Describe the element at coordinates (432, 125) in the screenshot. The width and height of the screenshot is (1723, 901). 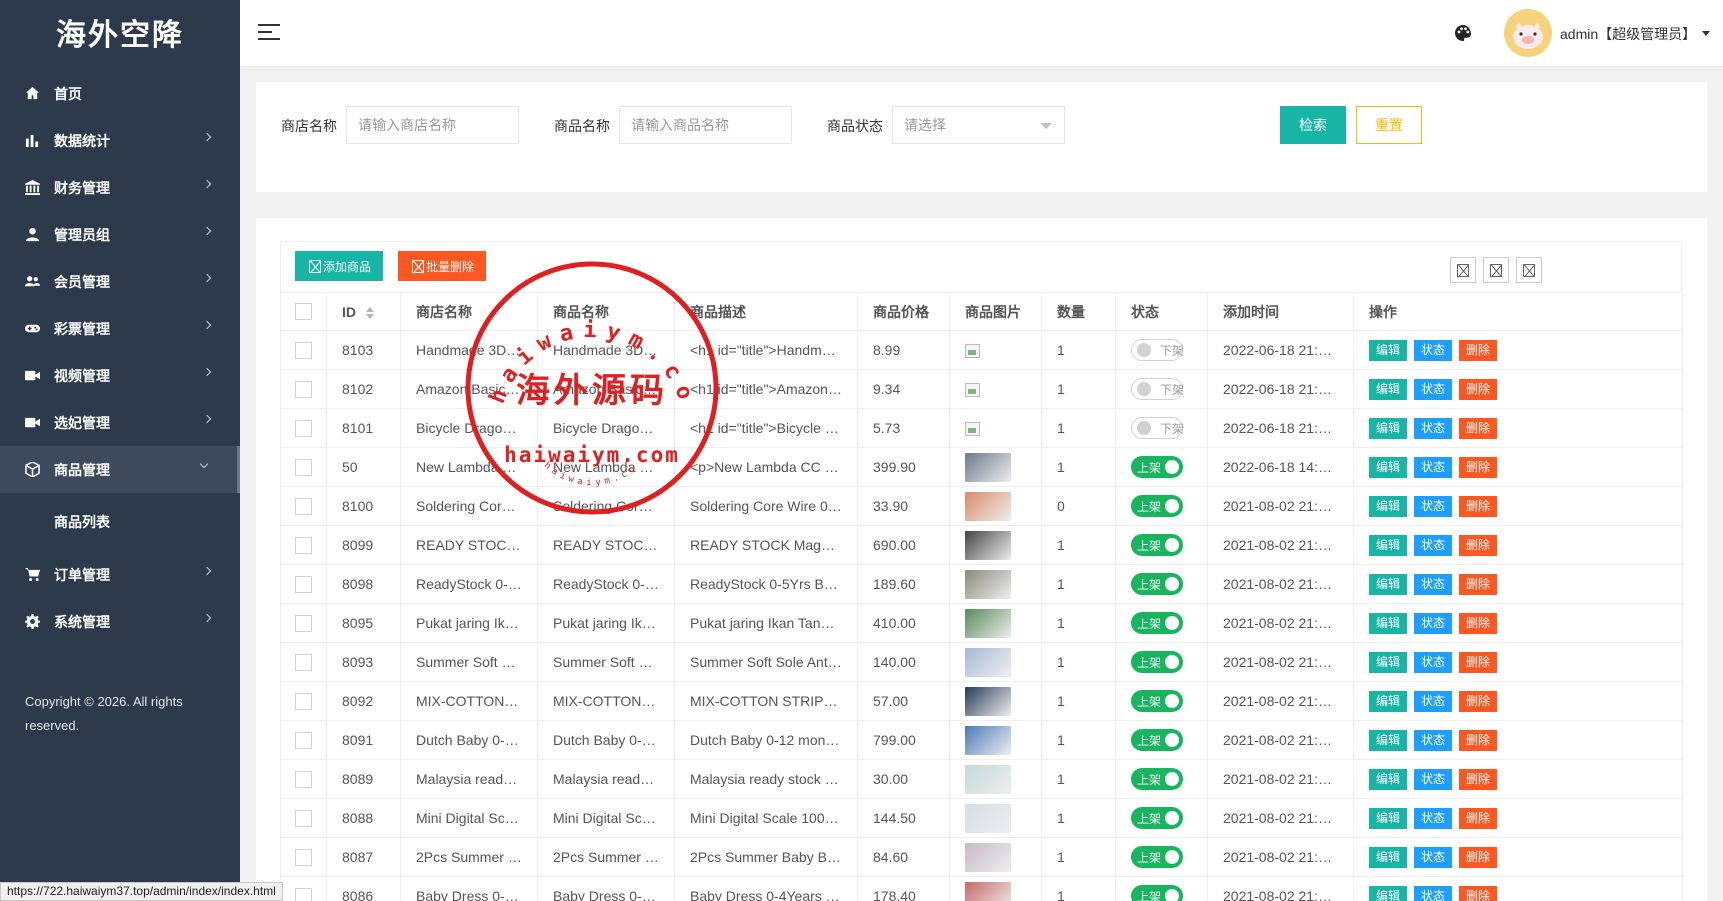
I see `shop-name-input: 请输入商店名称` at that location.